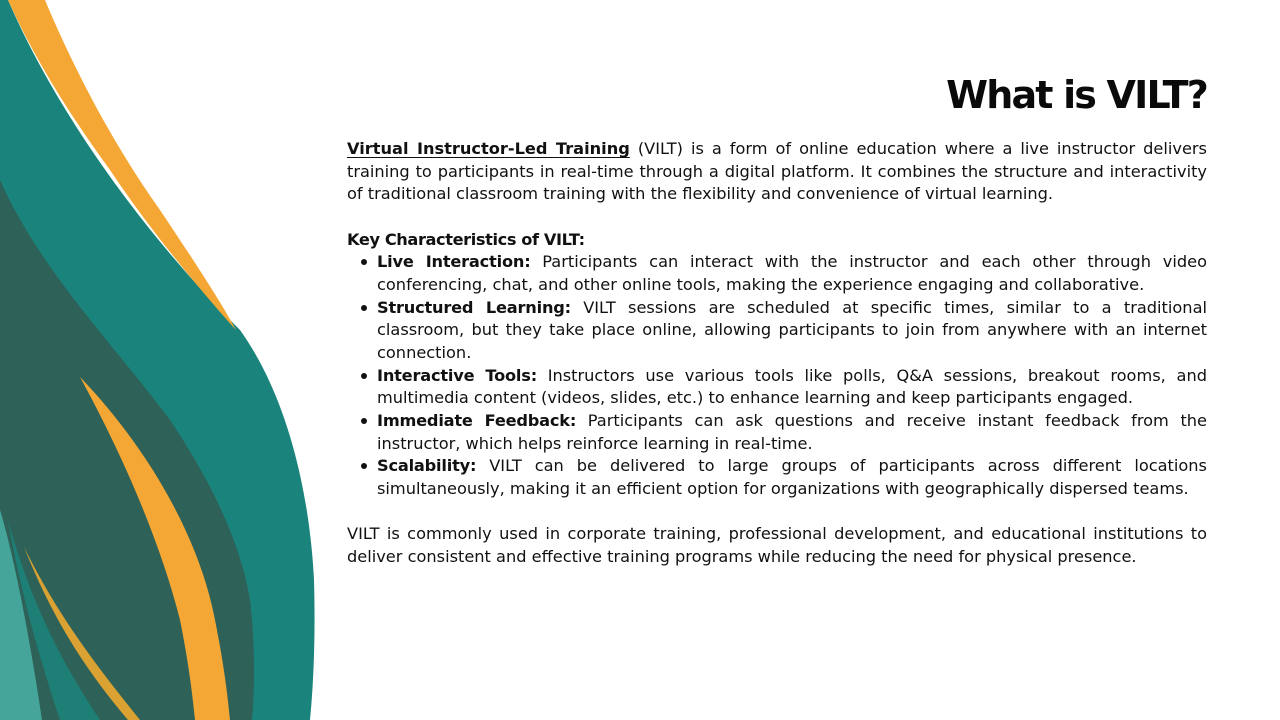 This screenshot has height=720, width=1280. Describe the element at coordinates (466, 239) in the screenshot. I see `key-characteristics-heading: Key Characteristics of VILT:` at that location.